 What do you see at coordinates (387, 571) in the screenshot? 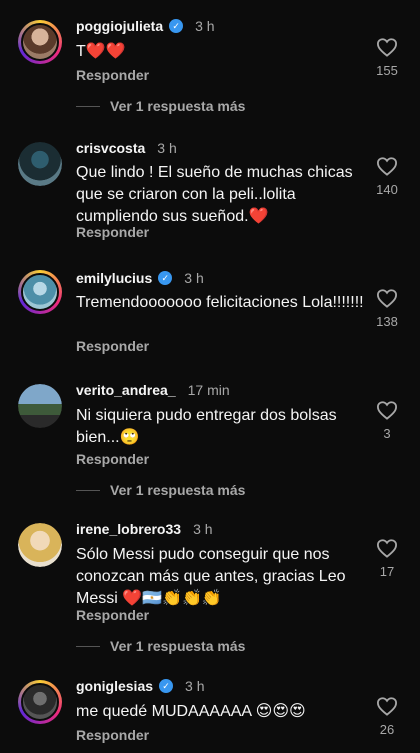
I see `like-count: 17` at bounding box center [387, 571].